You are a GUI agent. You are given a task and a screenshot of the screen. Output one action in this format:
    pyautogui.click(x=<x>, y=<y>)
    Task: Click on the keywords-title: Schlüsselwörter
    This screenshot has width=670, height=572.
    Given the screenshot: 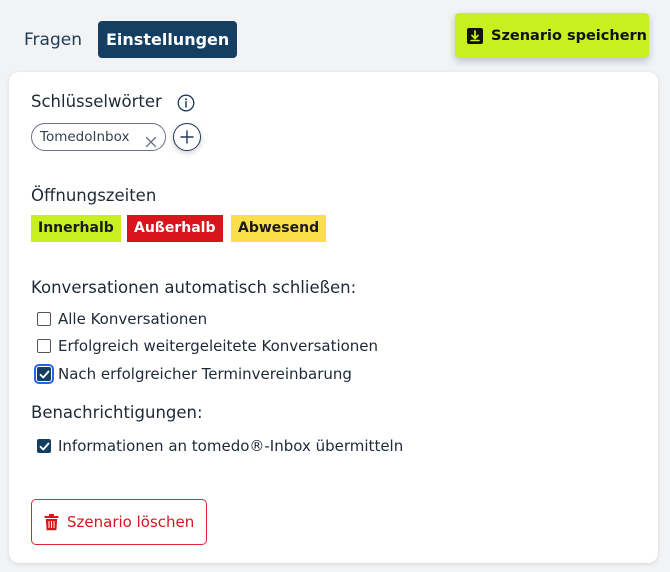 What is the action you would take?
    pyautogui.click(x=96, y=101)
    